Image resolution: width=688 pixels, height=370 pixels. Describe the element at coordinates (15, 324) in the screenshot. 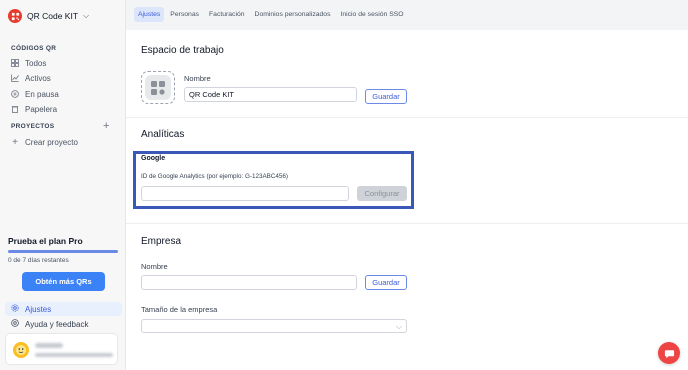

I see `help-icon` at that location.